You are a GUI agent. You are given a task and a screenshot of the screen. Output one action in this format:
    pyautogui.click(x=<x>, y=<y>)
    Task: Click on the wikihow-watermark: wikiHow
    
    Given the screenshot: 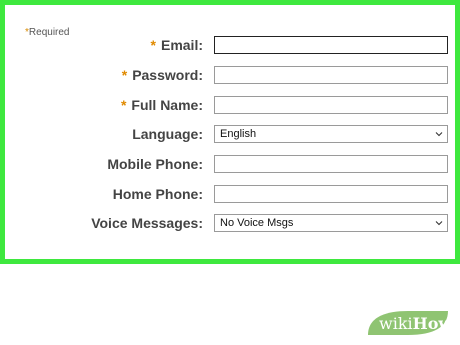 What is the action you would take?
    pyautogui.click(x=407, y=323)
    